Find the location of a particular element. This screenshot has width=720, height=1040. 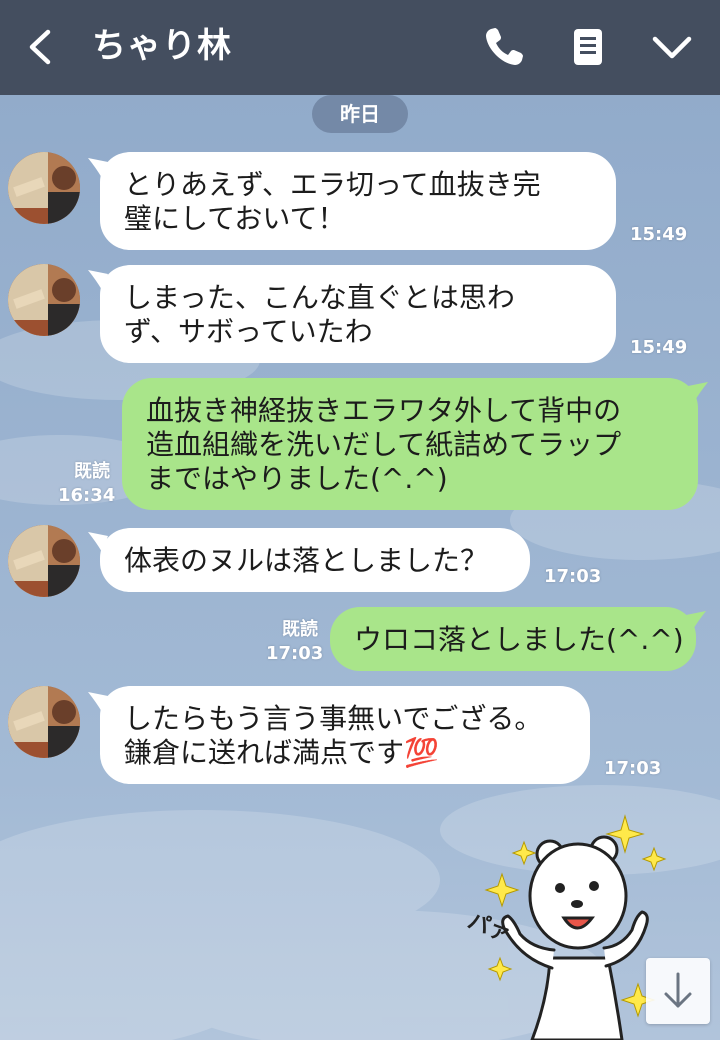

date-divider: 昨日 is located at coordinates (360, 114).